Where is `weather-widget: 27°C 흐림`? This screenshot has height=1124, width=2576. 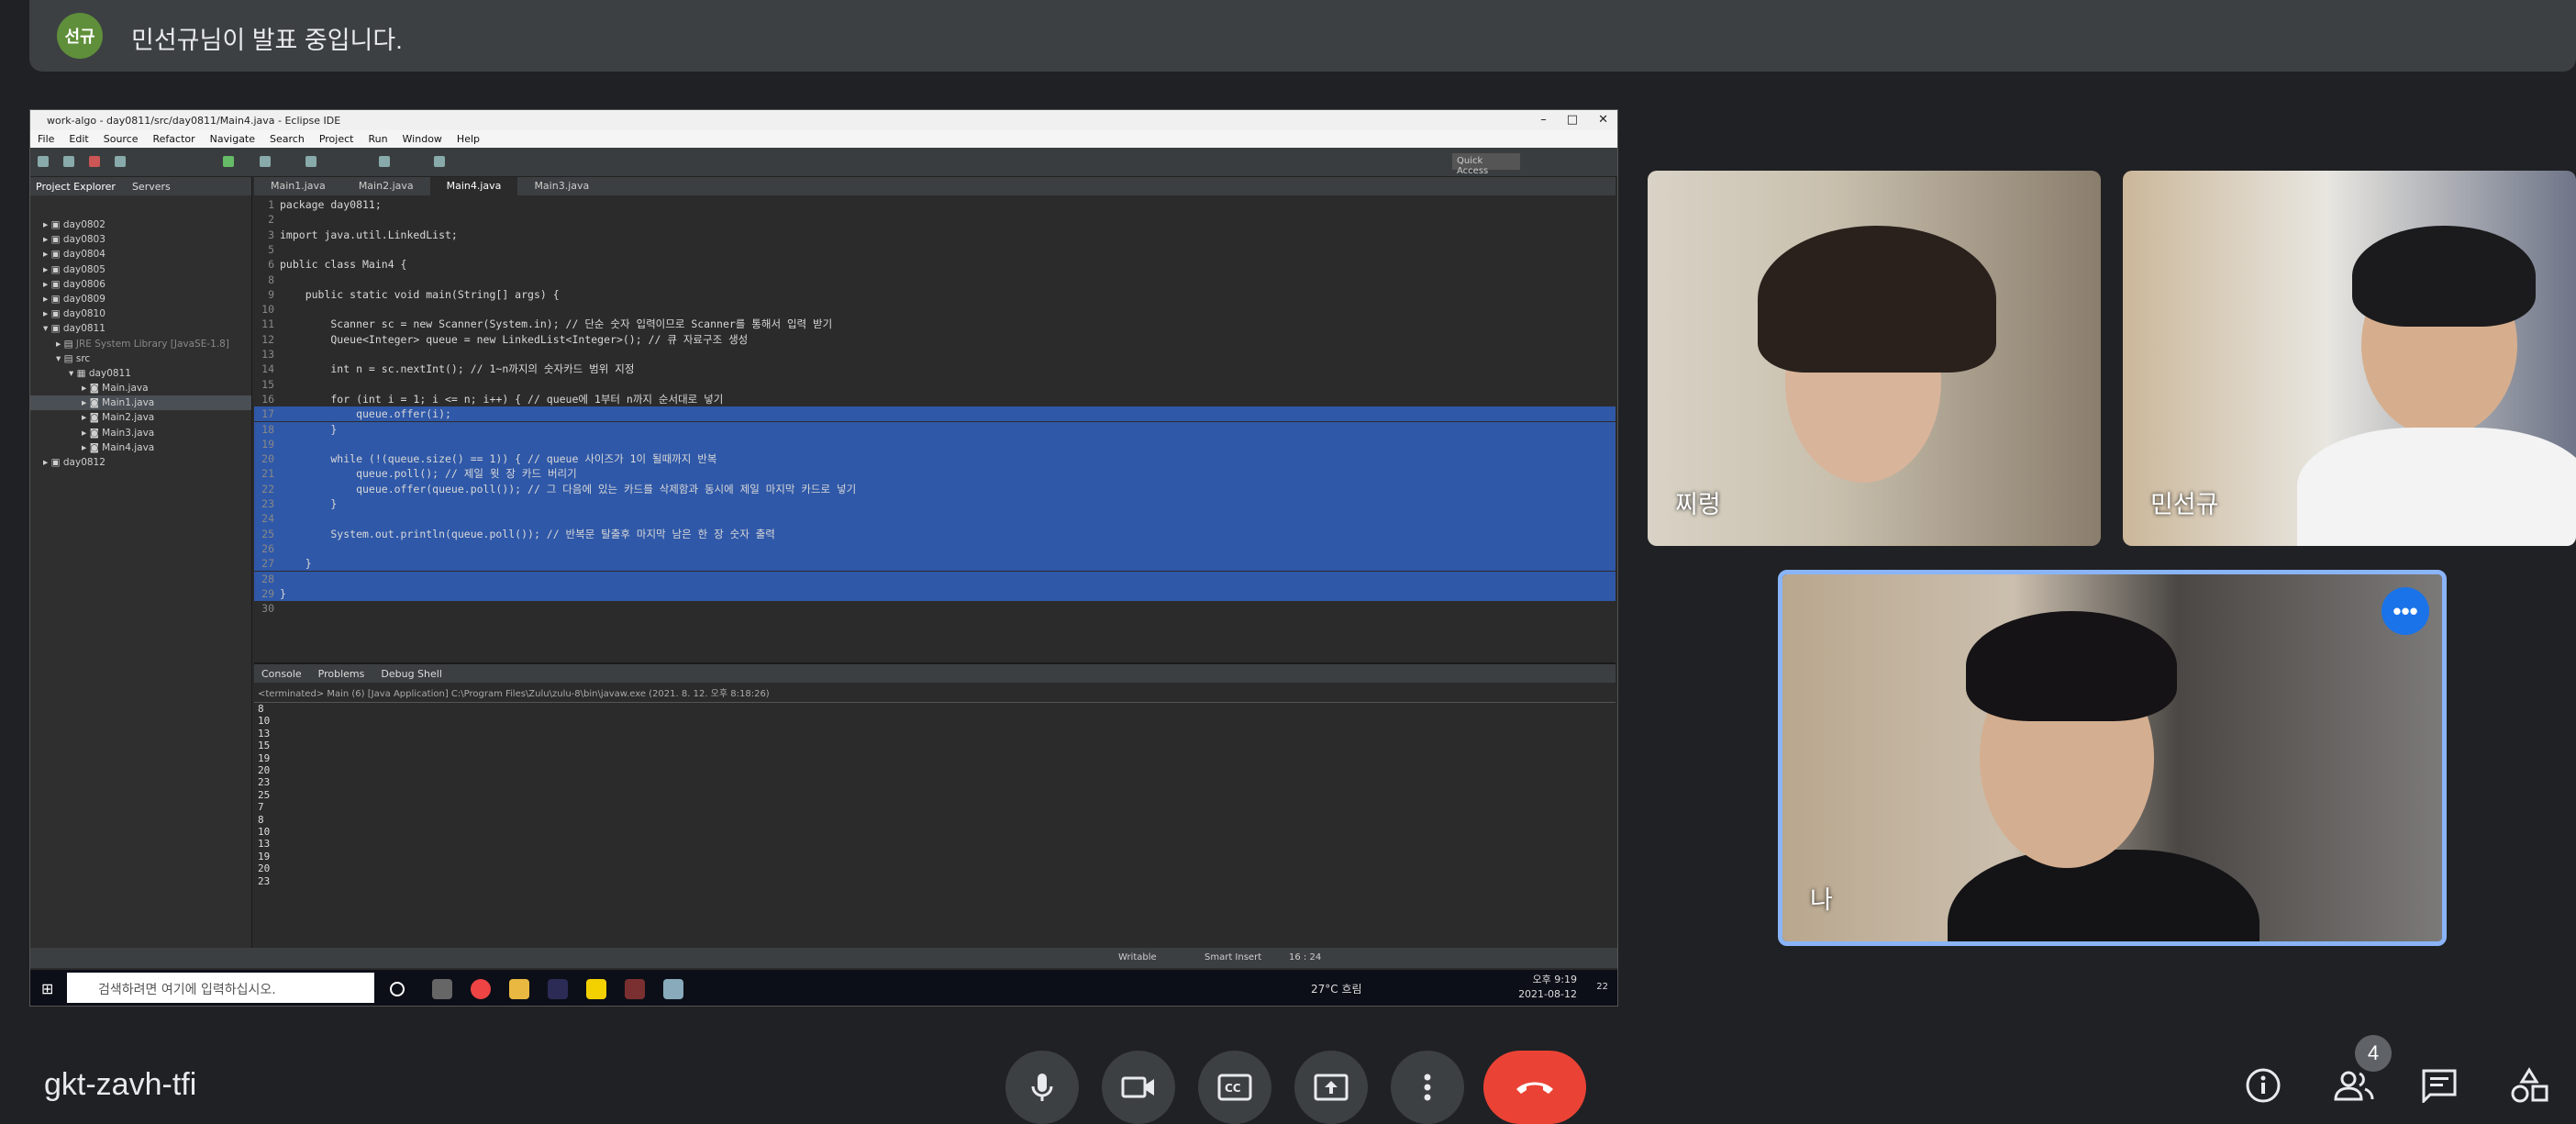
weather-widget: 27°C 흐림 is located at coordinates (1336, 988).